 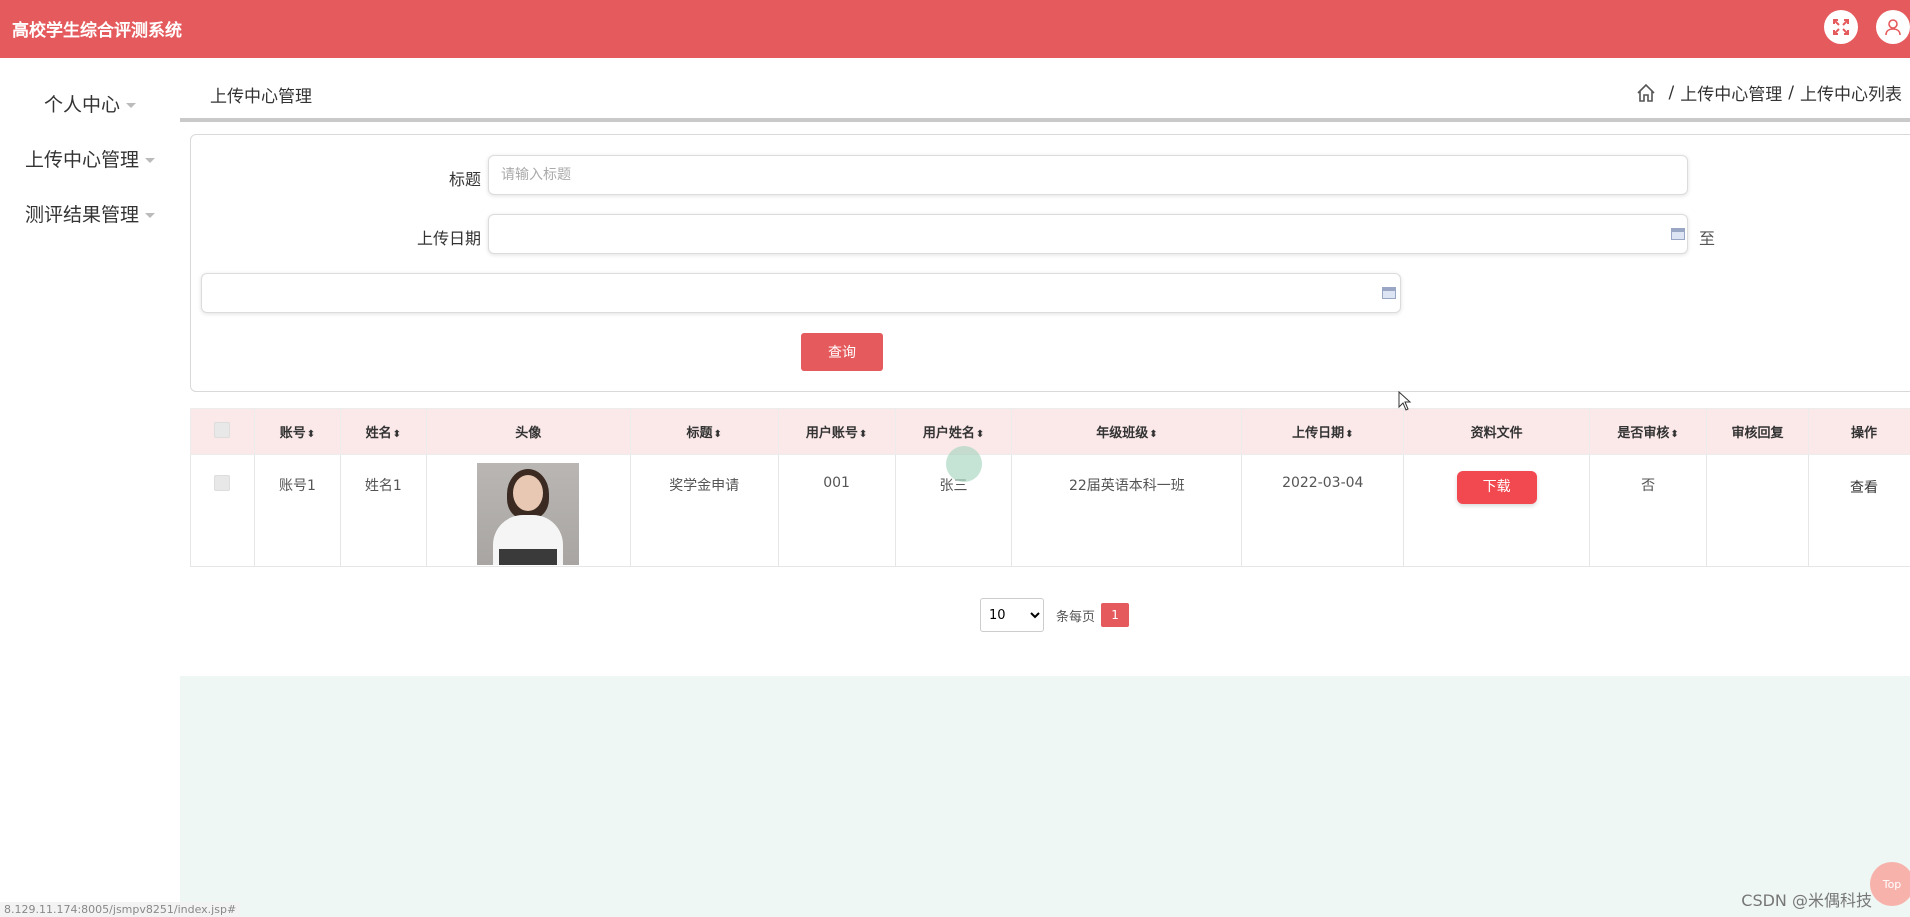 What do you see at coordinates (1851, 95) in the screenshot?
I see `breadcrumb-item-current: 上传中心列表` at bounding box center [1851, 95].